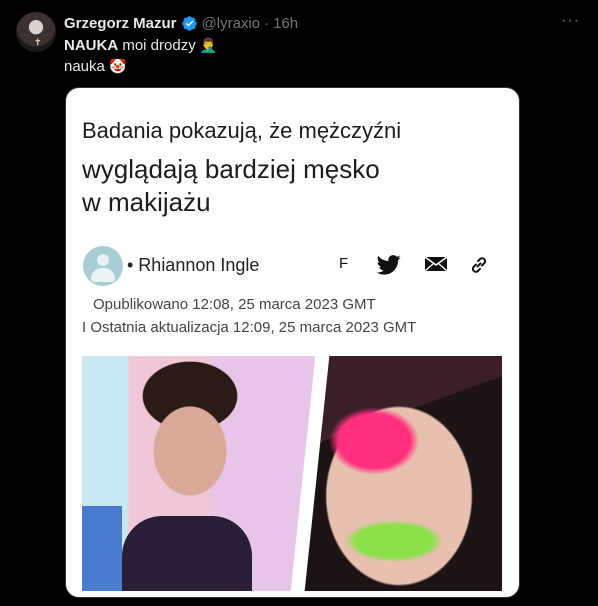 The image size is (598, 606). I want to click on timestamp: 16h, so click(285, 23).